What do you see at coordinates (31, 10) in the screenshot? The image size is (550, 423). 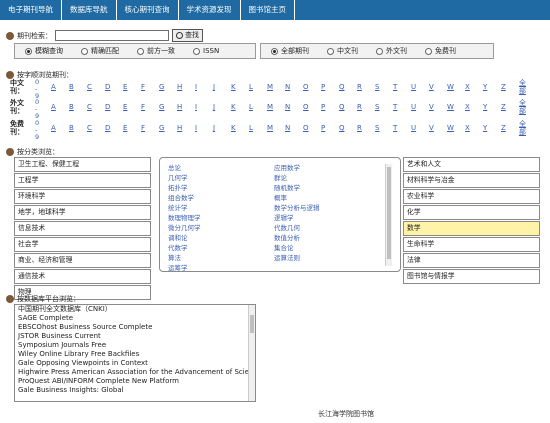 I see `nav-item: 电子期刊导航` at bounding box center [31, 10].